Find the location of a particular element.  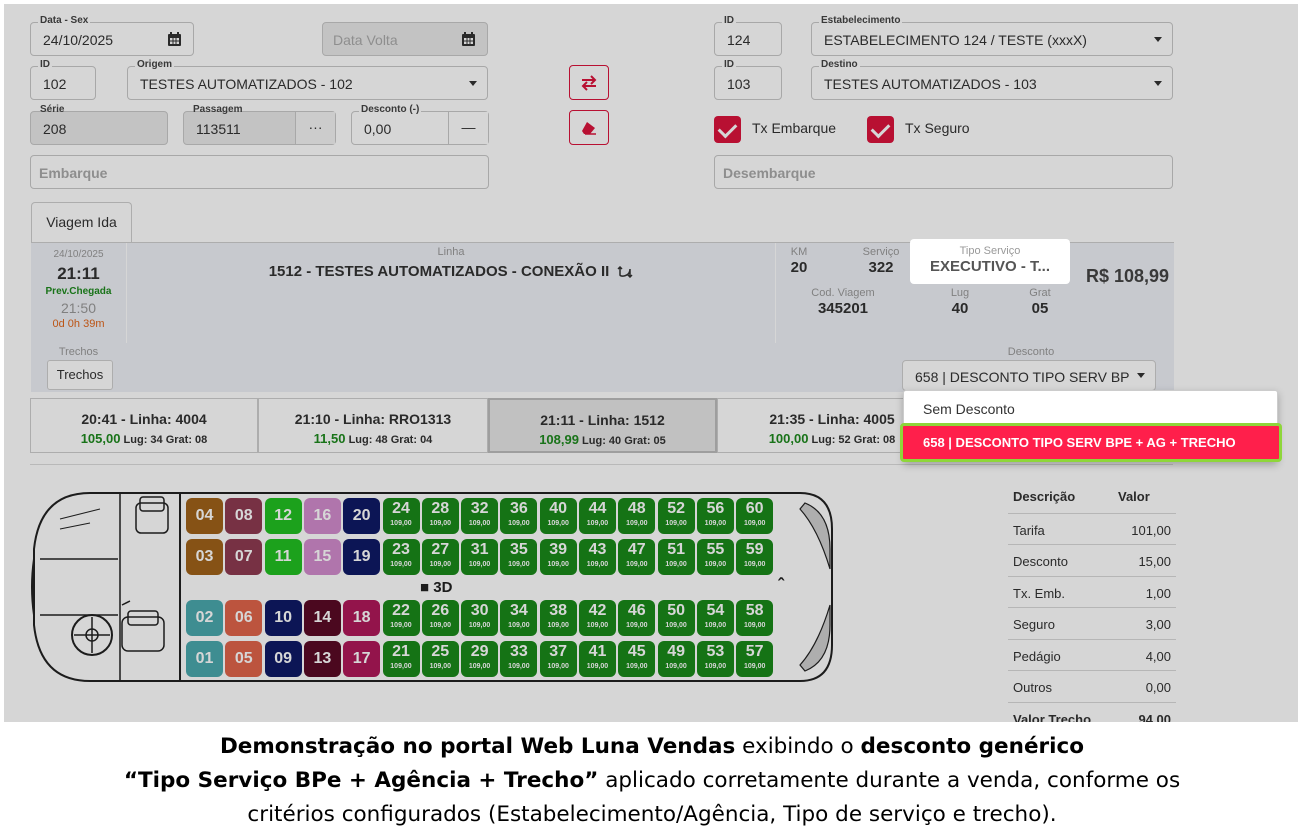

seat-51: 51 109,00 is located at coordinates (676, 557).